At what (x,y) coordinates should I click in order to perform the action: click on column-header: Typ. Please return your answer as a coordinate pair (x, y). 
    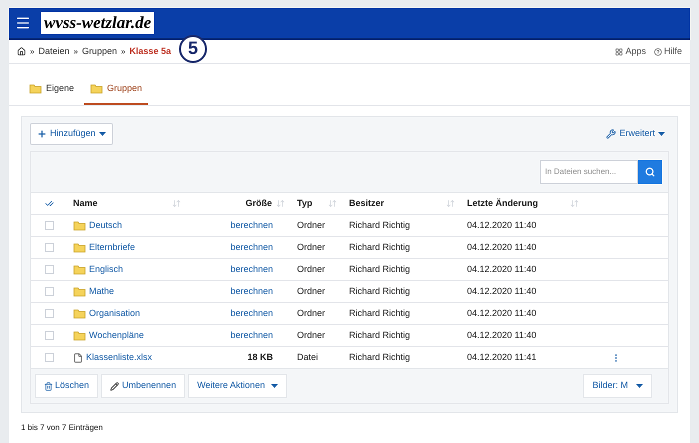
    Looking at the image, I should click on (304, 203).